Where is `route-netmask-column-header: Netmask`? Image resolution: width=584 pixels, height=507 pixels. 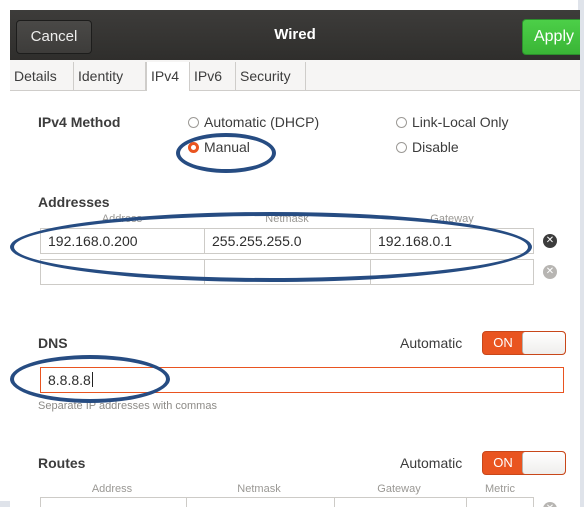
route-netmask-column-header: Netmask is located at coordinates (259, 489).